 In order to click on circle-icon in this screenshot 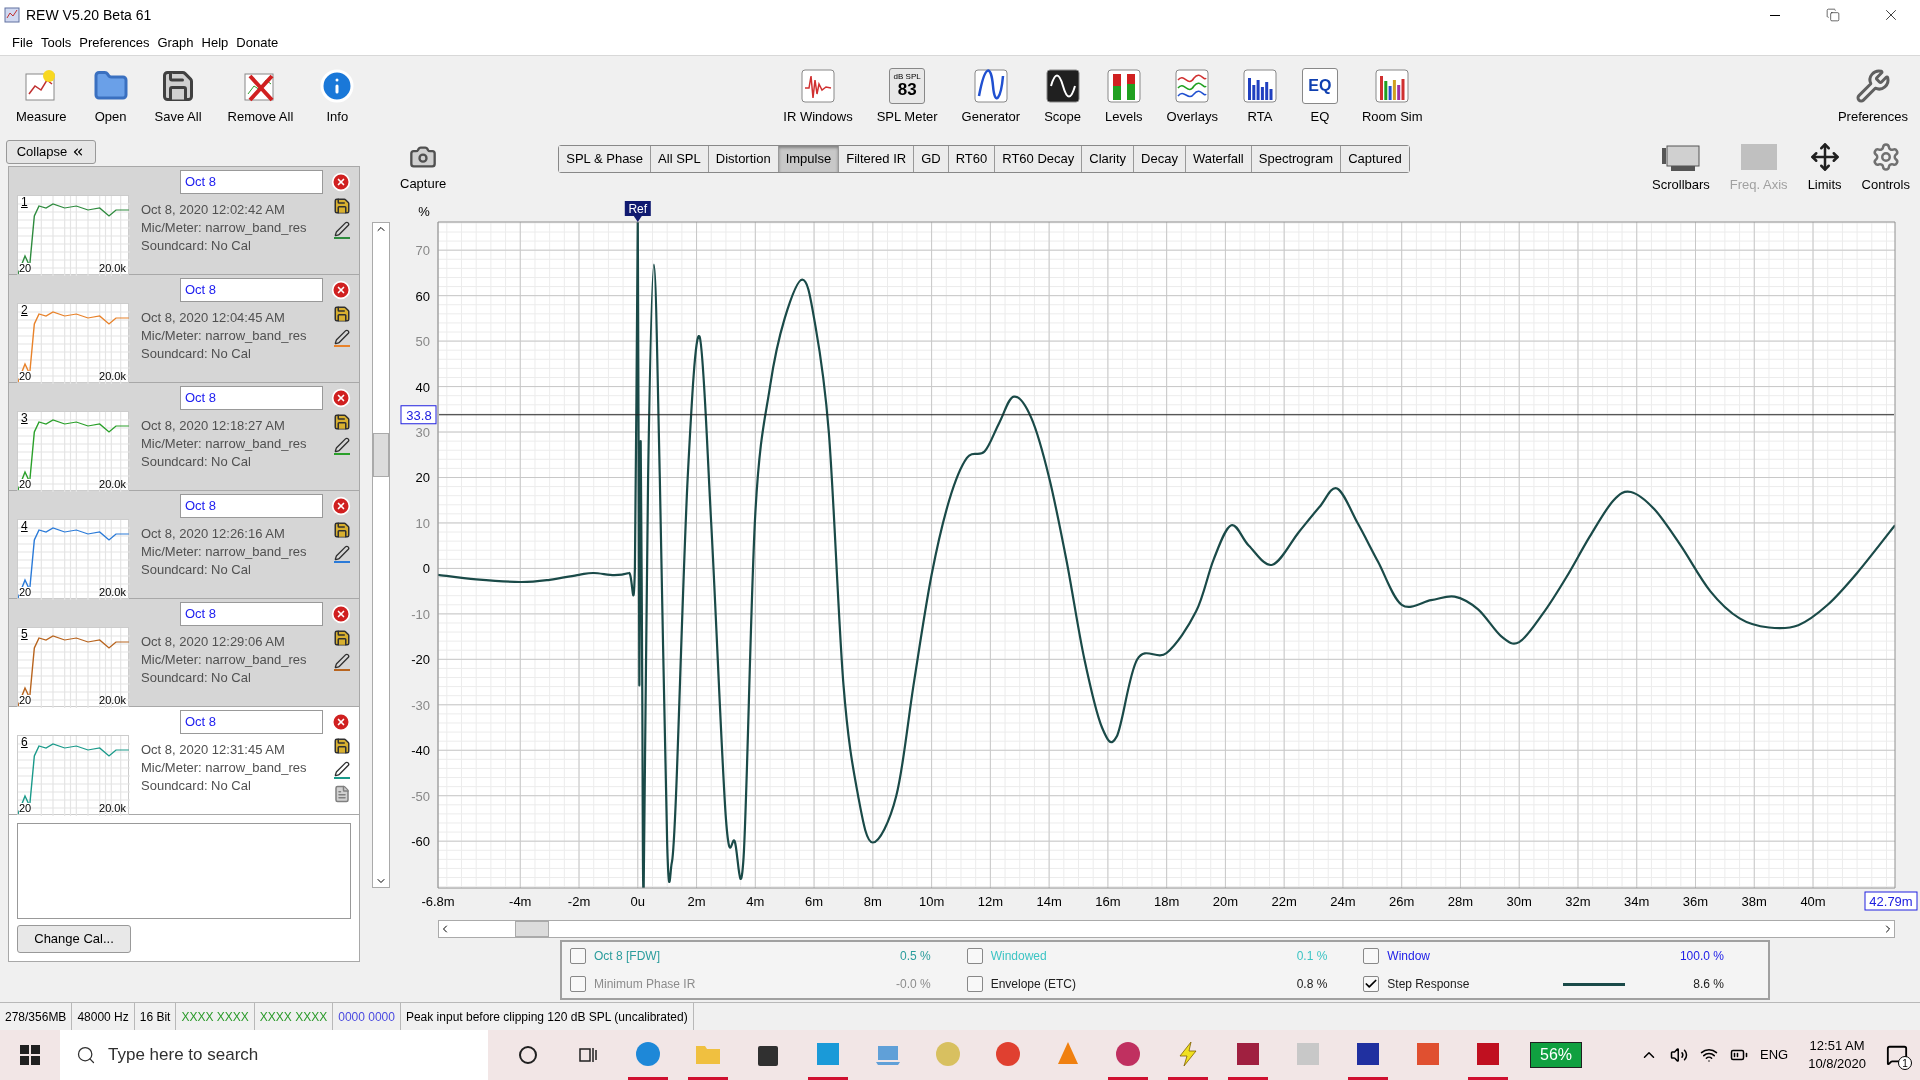, I will do `click(528, 1055)`.